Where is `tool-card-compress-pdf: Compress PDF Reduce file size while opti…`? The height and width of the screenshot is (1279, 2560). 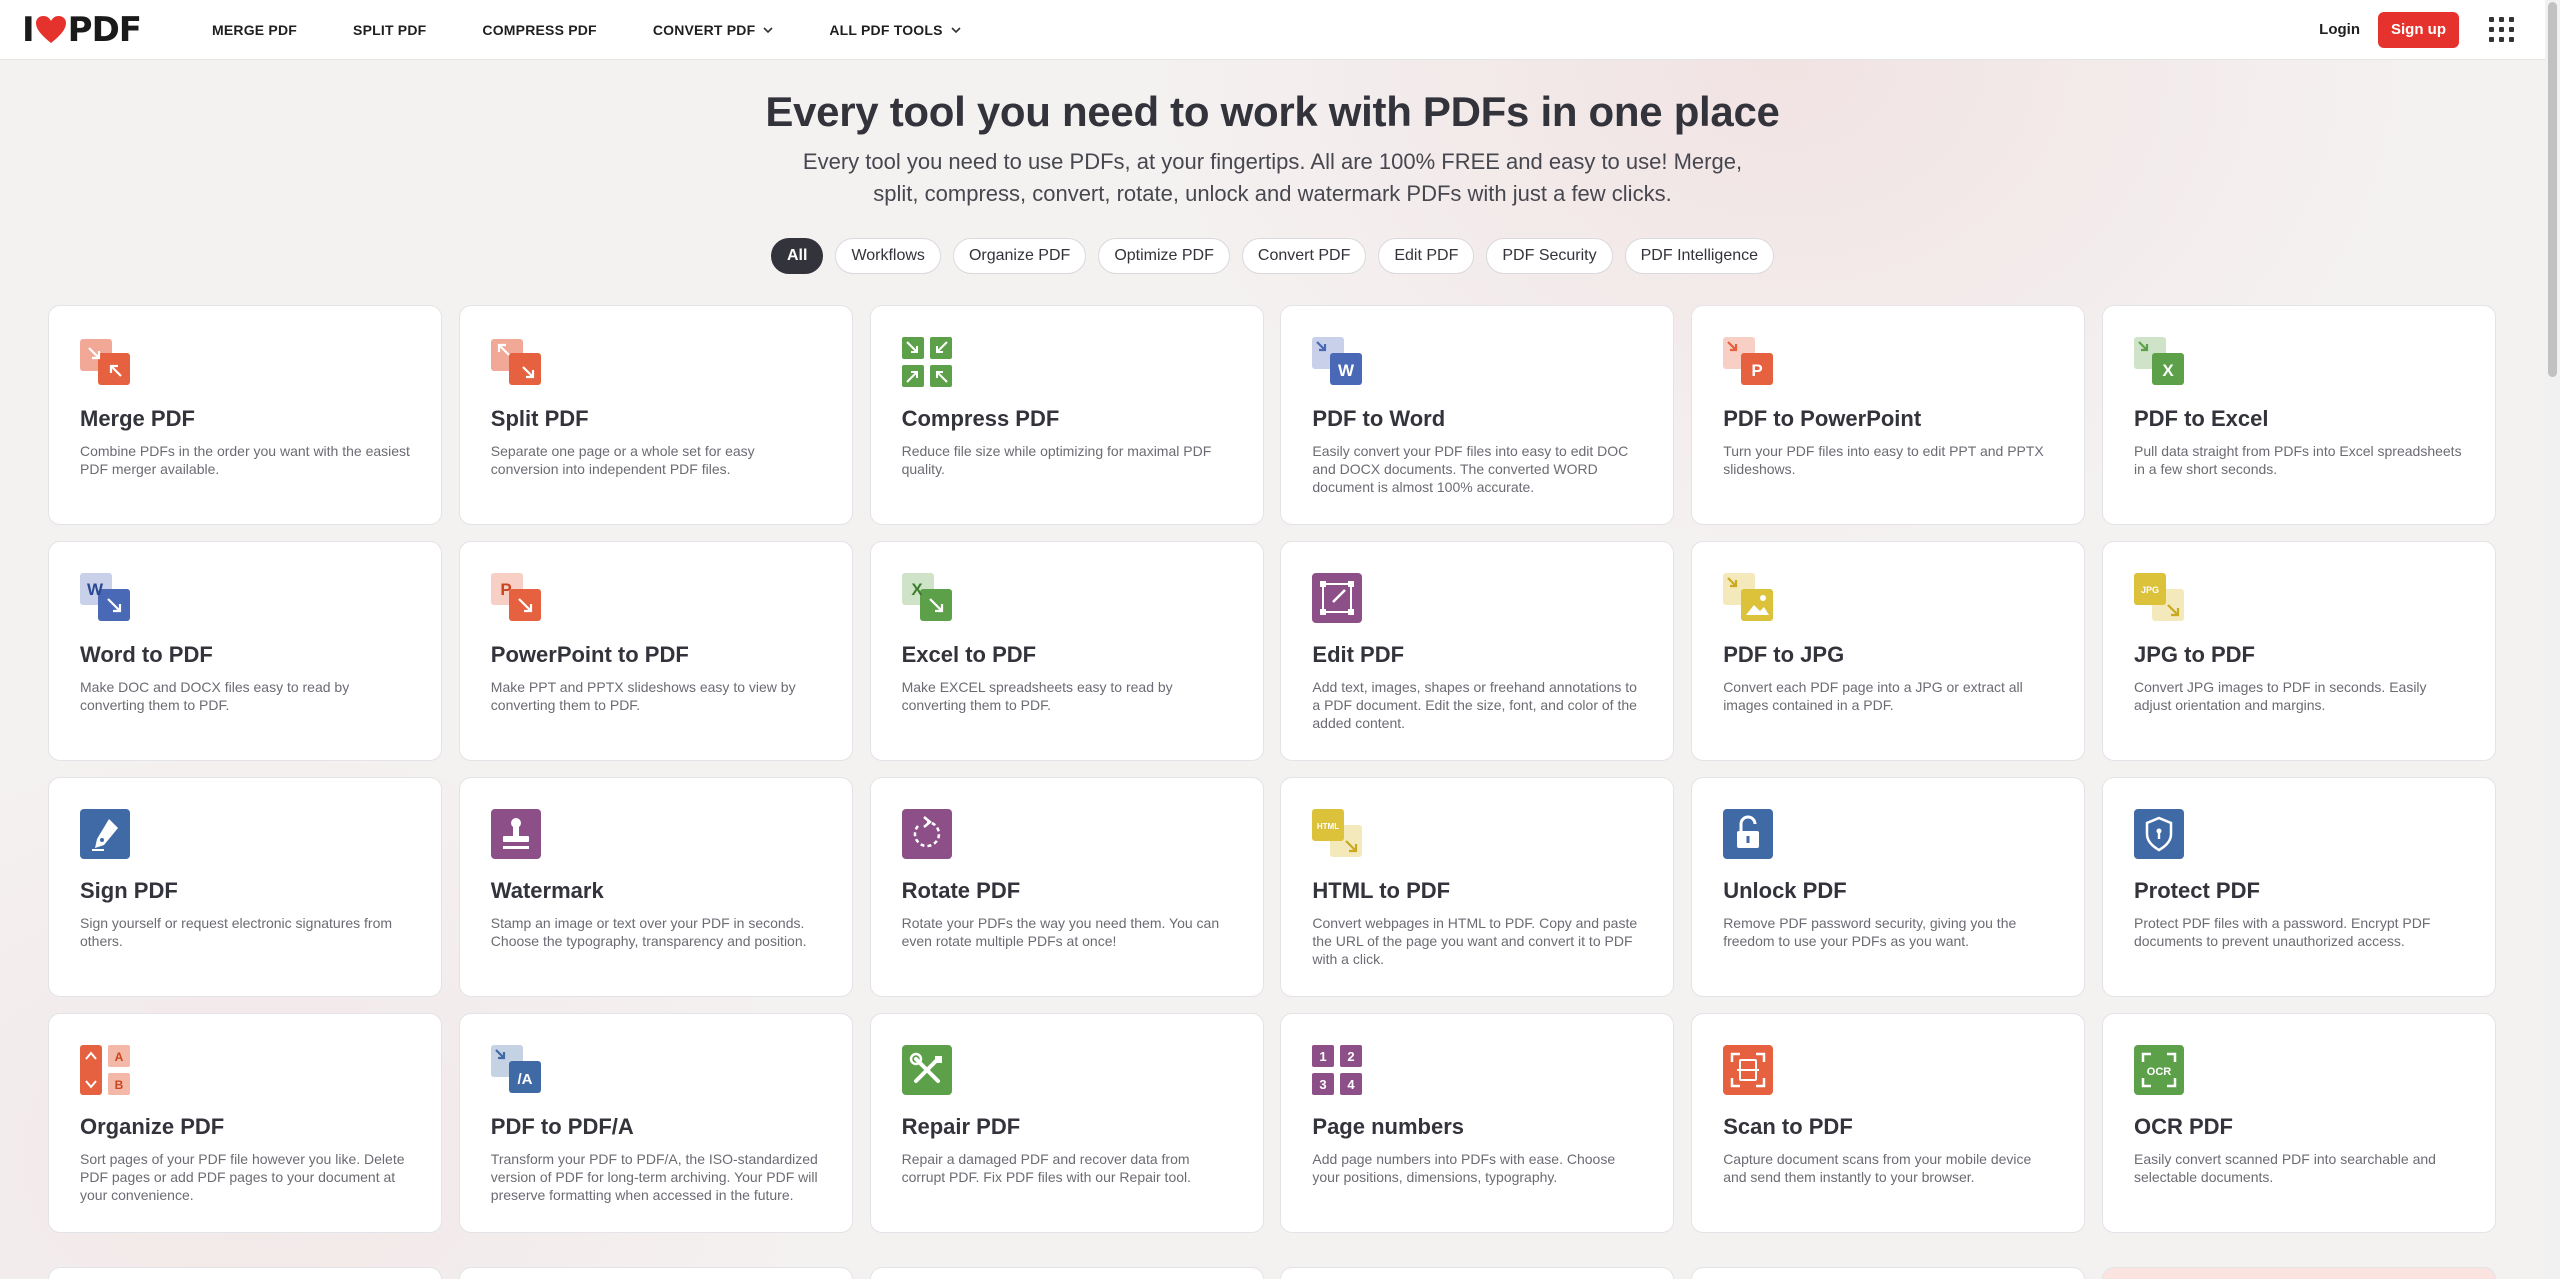
tool-card-compress-pdf: Compress PDF Reduce file size while opti… is located at coordinates (1066, 415).